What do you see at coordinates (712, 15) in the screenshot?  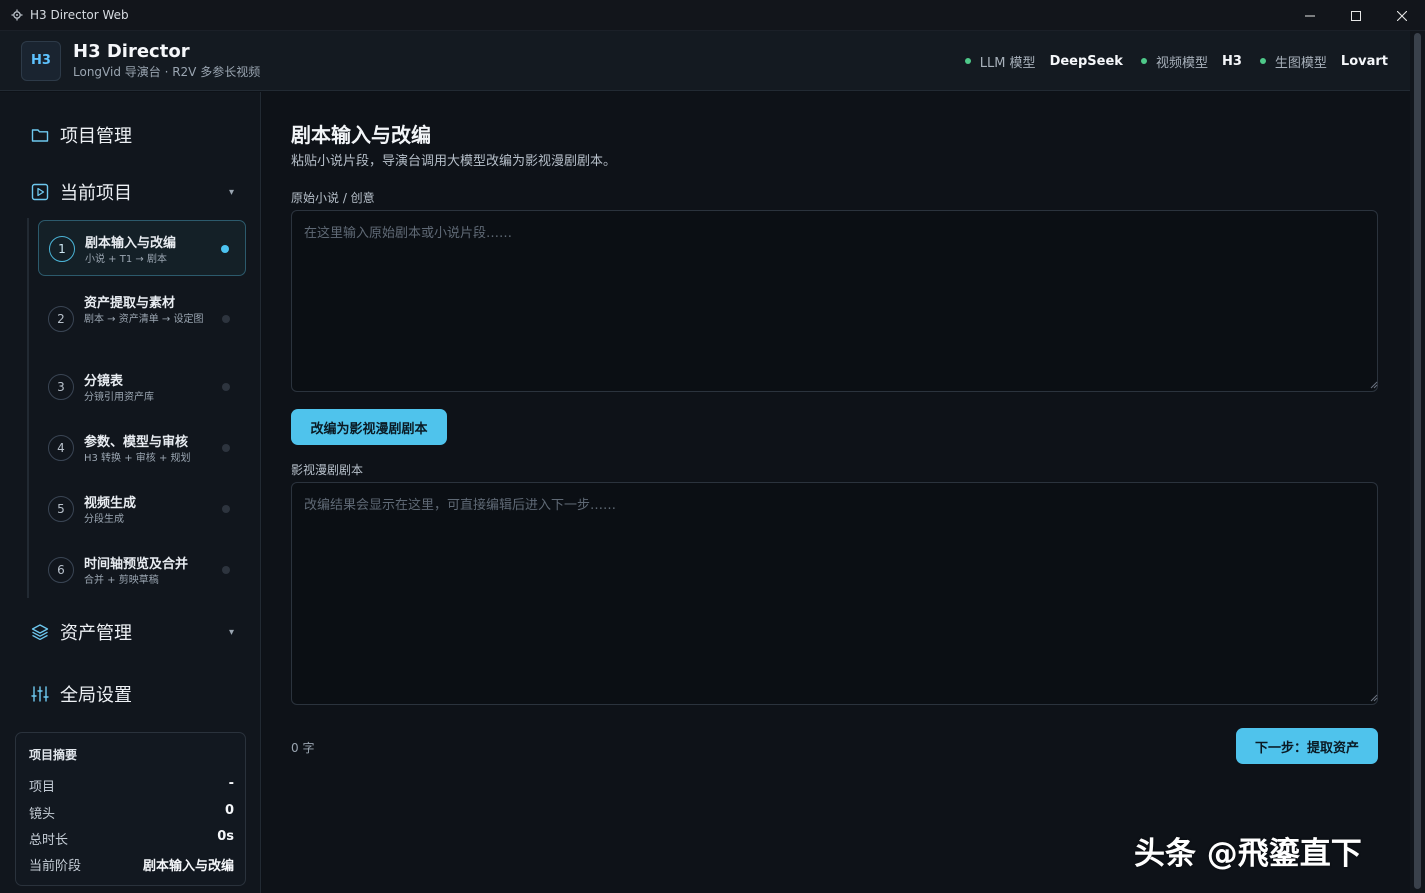 I see `window-titlebar: H3 Director Web` at bounding box center [712, 15].